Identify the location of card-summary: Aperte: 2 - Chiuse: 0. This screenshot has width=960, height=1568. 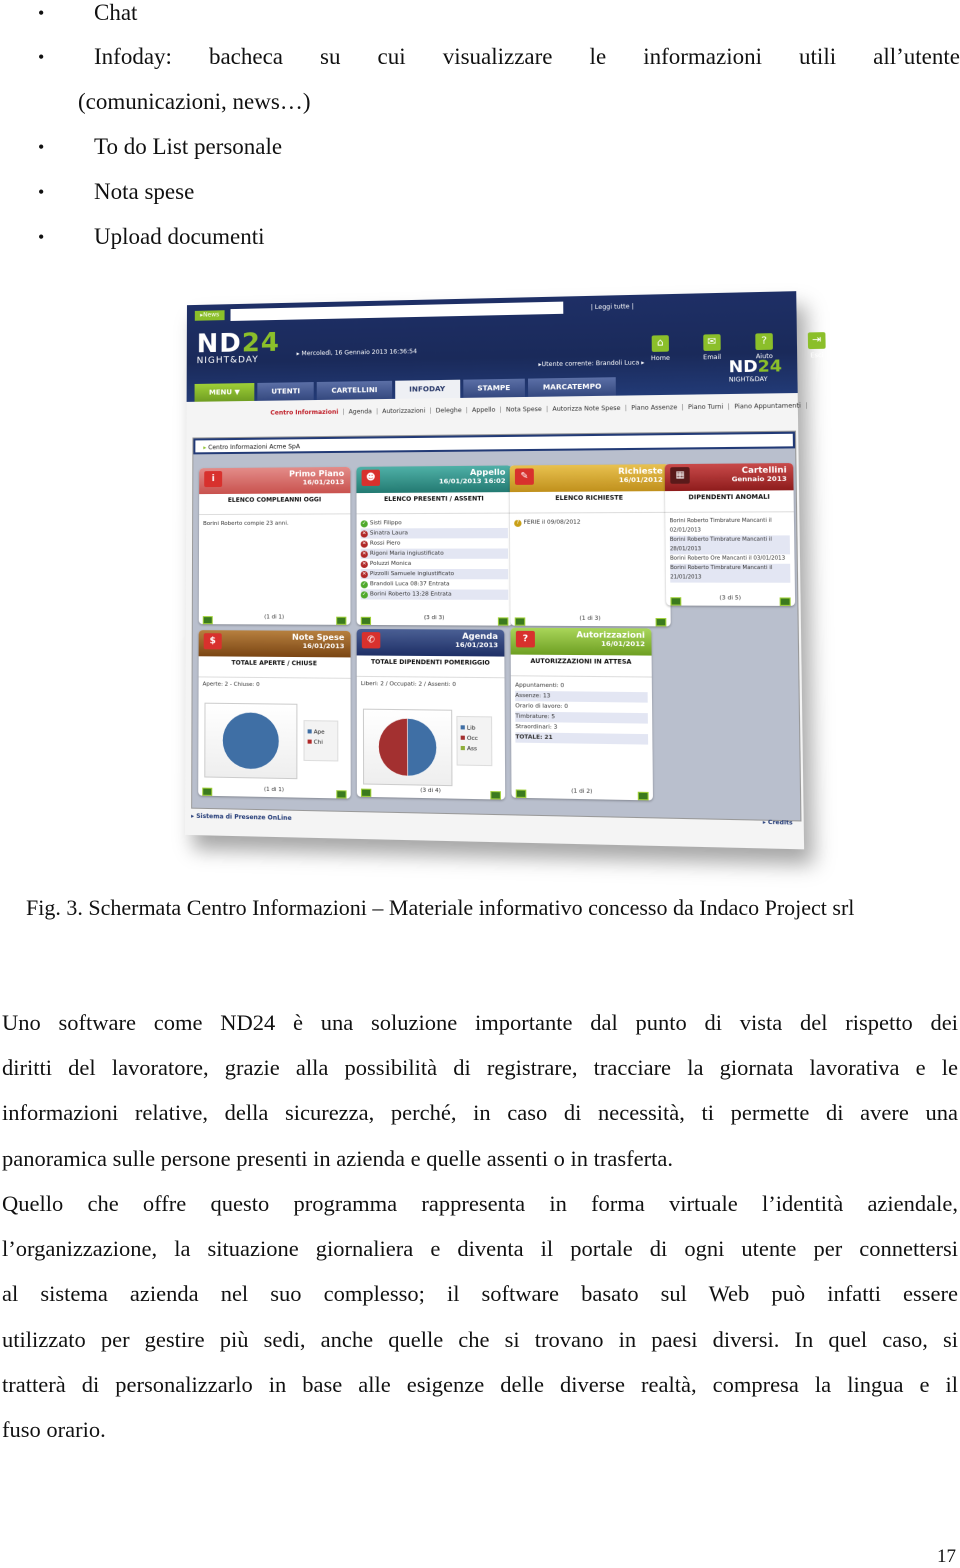
(231, 685).